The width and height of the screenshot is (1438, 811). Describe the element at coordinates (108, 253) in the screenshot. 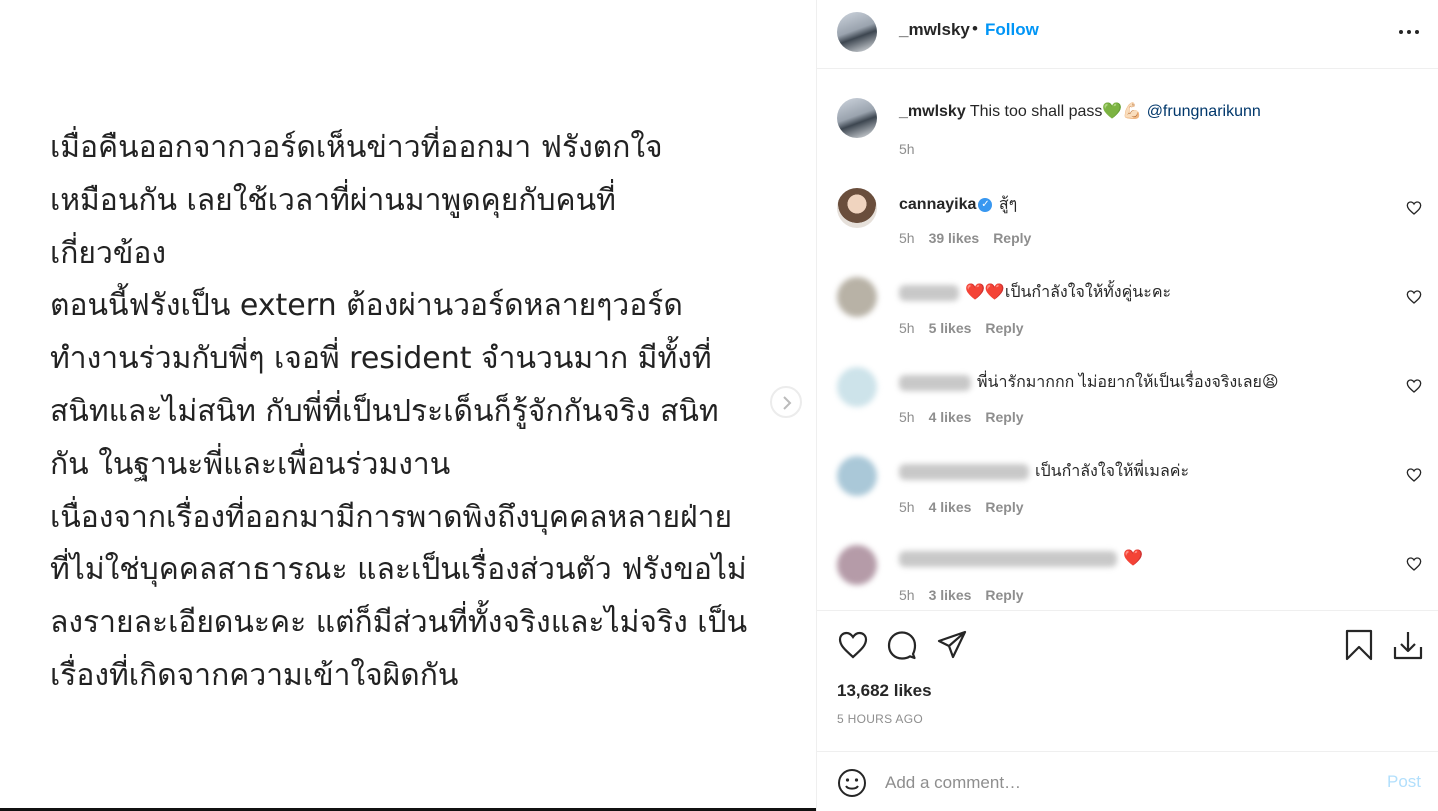

I see `post-text-line: เกี่ยวข้อง` at that location.